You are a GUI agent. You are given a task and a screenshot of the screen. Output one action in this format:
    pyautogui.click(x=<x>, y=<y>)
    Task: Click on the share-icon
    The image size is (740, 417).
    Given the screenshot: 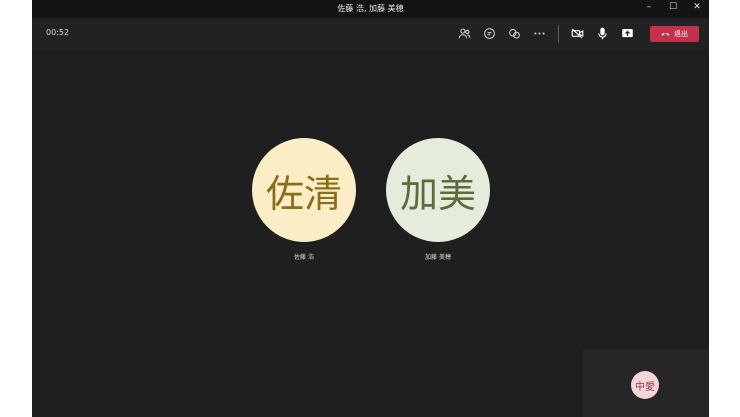 What is the action you would take?
    pyautogui.click(x=627, y=33)
    